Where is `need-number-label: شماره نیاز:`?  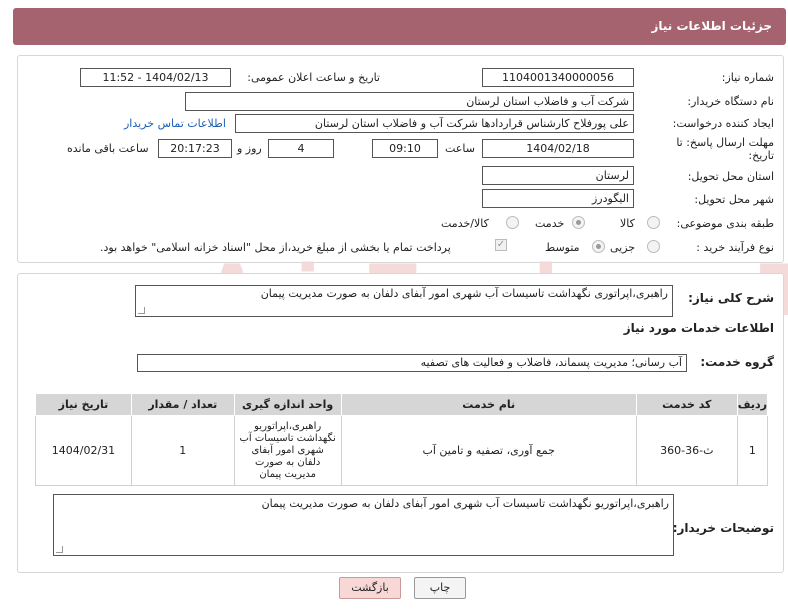
need-number-label: شماره نیاز: is located at coordinates (747, 77).